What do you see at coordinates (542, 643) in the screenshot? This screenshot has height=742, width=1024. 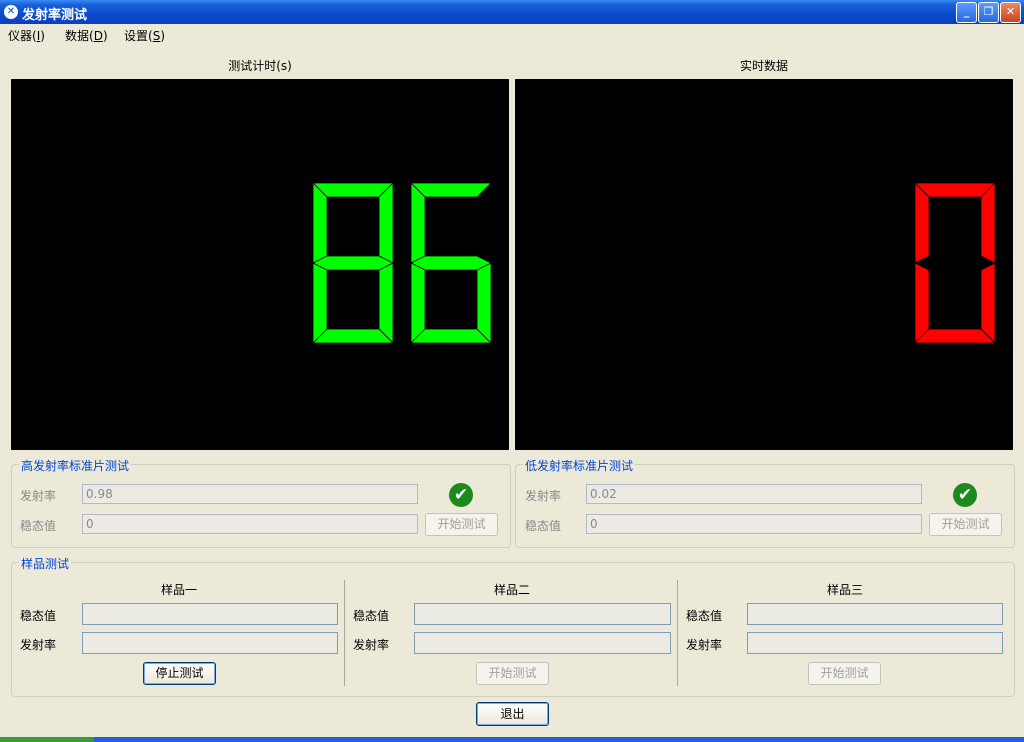 I see `sample-2-emissivity-field` at bounding box center [542, 643].